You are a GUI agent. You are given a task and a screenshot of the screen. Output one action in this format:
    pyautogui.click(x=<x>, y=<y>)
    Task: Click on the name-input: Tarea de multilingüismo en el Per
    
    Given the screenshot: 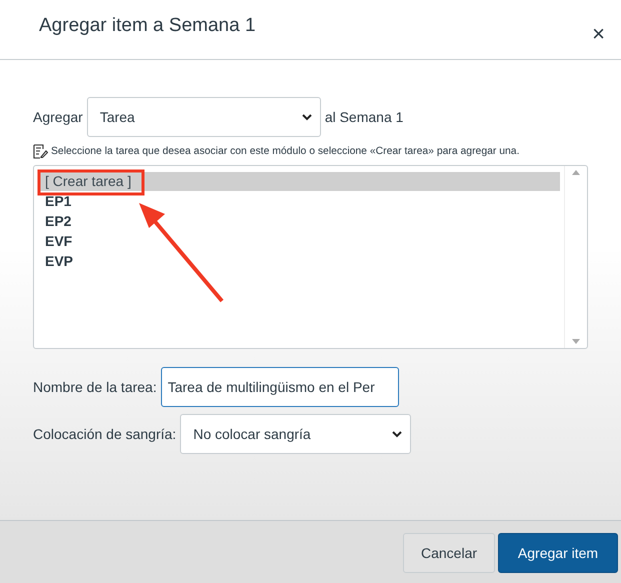 What is the action you would take?
    pyautogui.click(x=279, y=387)
    